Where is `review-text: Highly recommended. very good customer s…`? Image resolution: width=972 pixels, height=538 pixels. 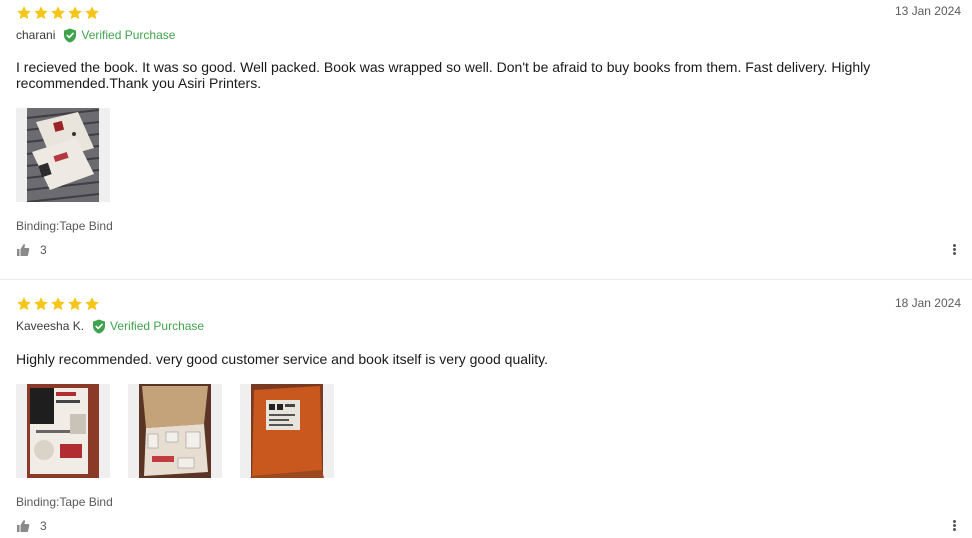 review-text: Highly recommended. very good customer s… is located at coordinates (282, 359).